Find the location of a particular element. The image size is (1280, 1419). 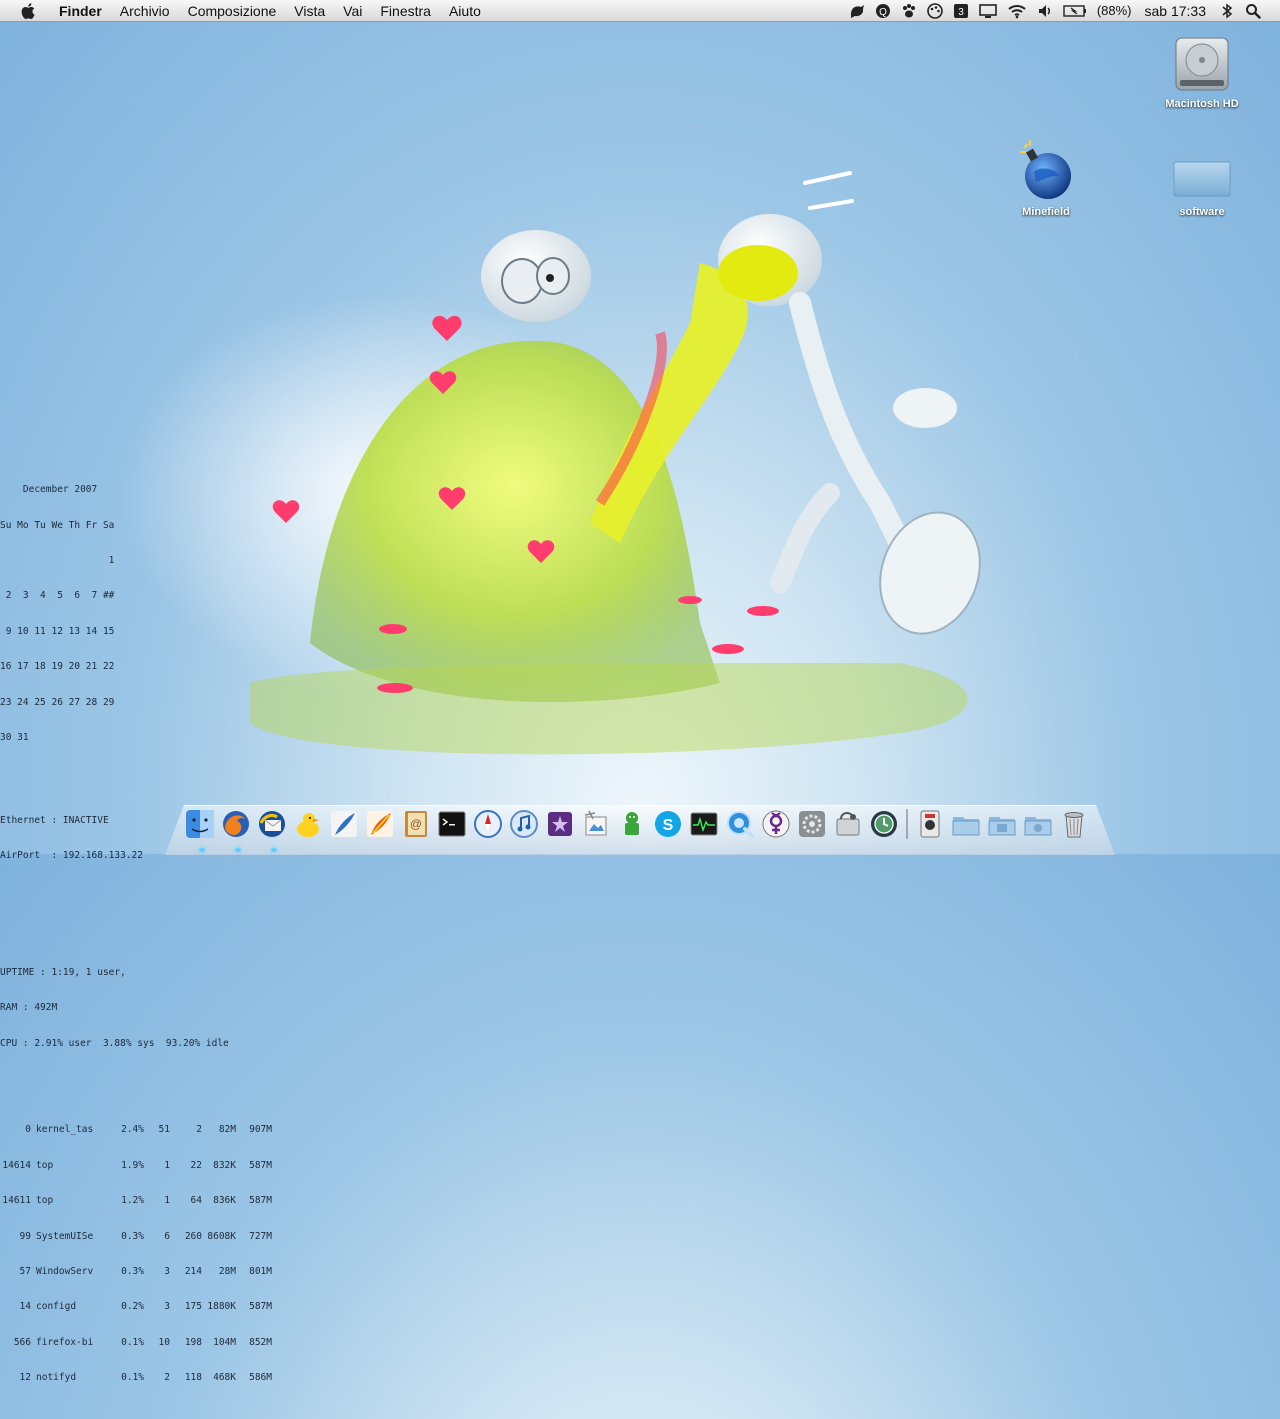

wifi-icon is located at coordinates (1017, 11).